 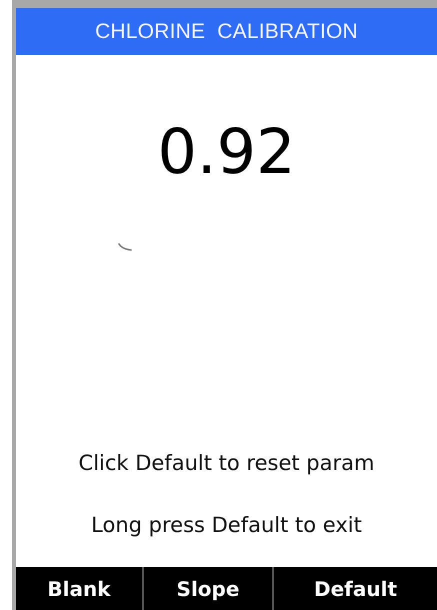 I want to click on softkey-button: Blank, so click(x=79, y=588).